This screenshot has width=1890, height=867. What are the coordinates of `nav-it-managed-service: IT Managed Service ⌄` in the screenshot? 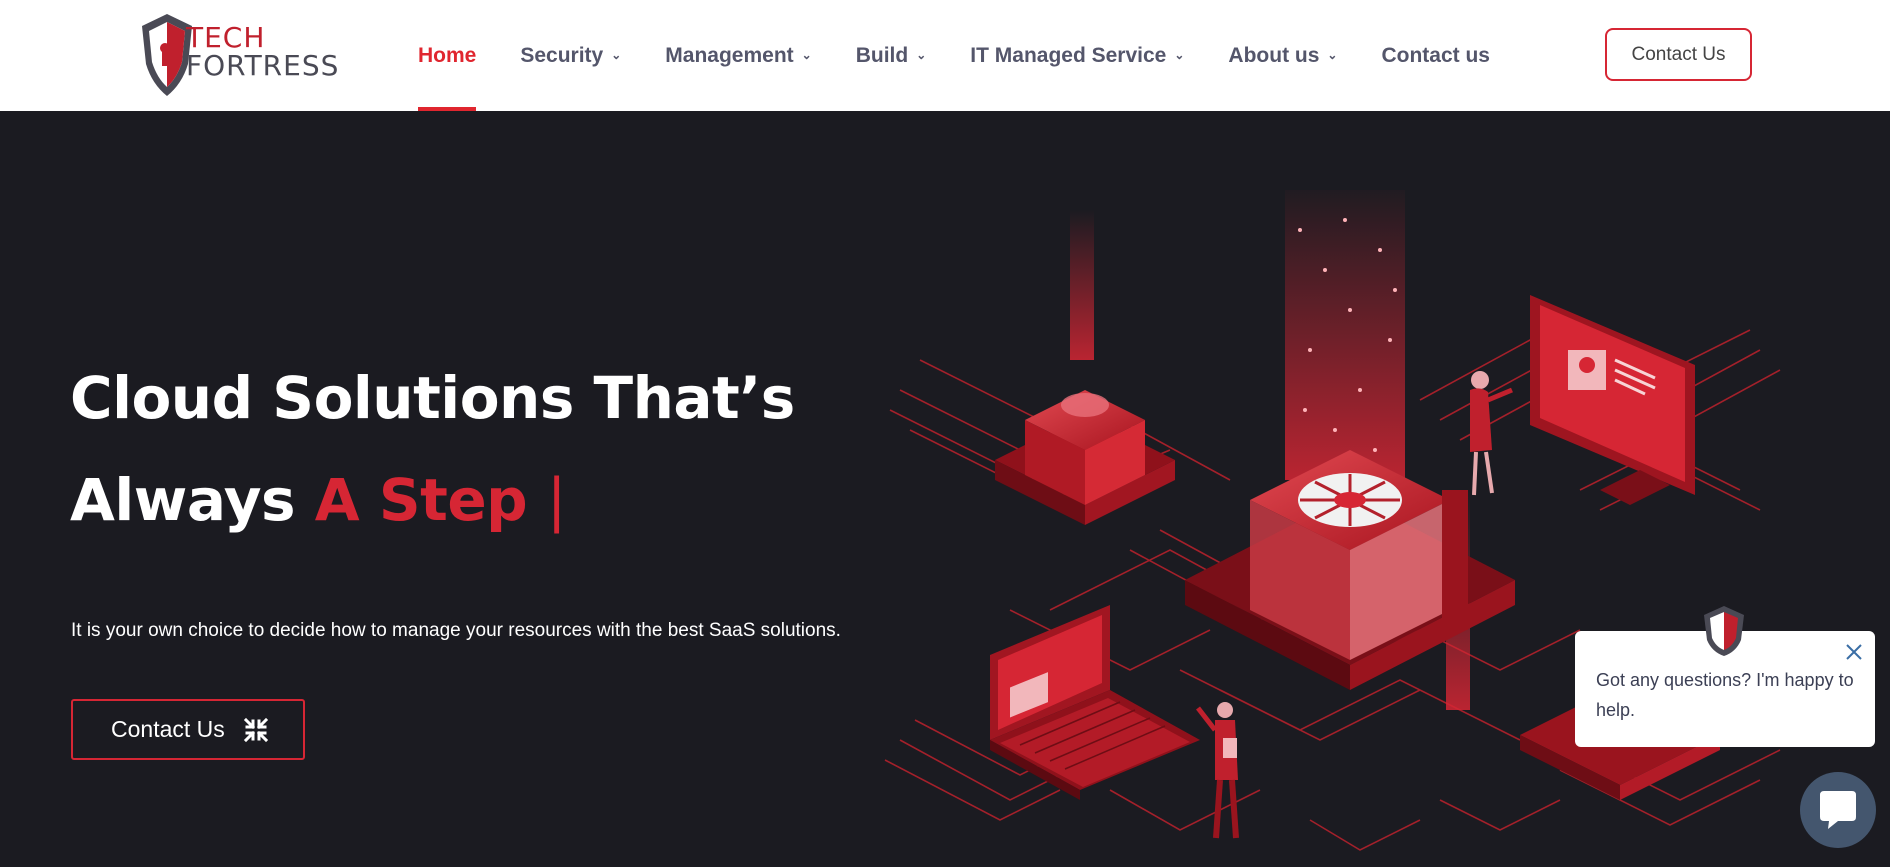 It's located at (1077, 55).